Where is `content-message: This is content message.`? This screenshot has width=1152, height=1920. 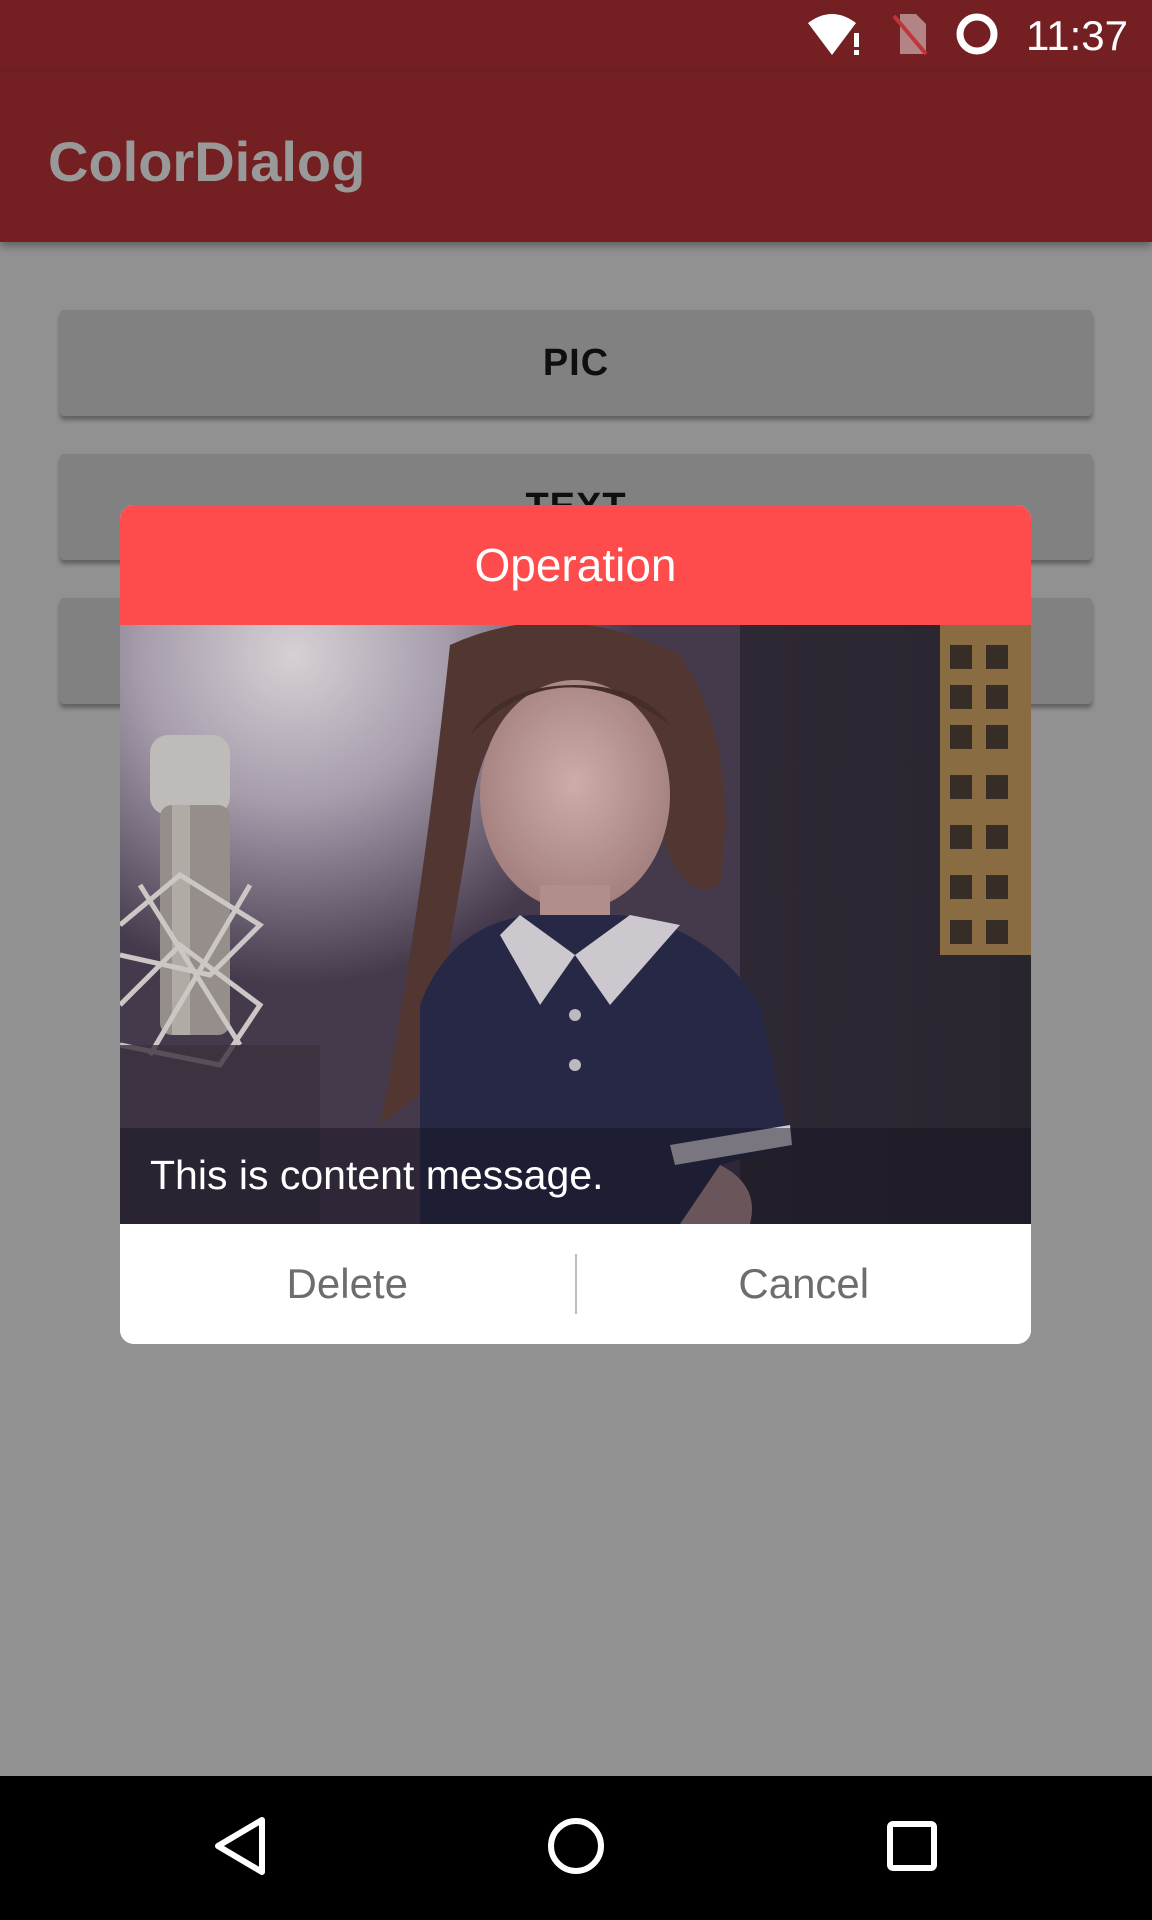
content-message: This is content message. is located at coordinates (377, 1175).